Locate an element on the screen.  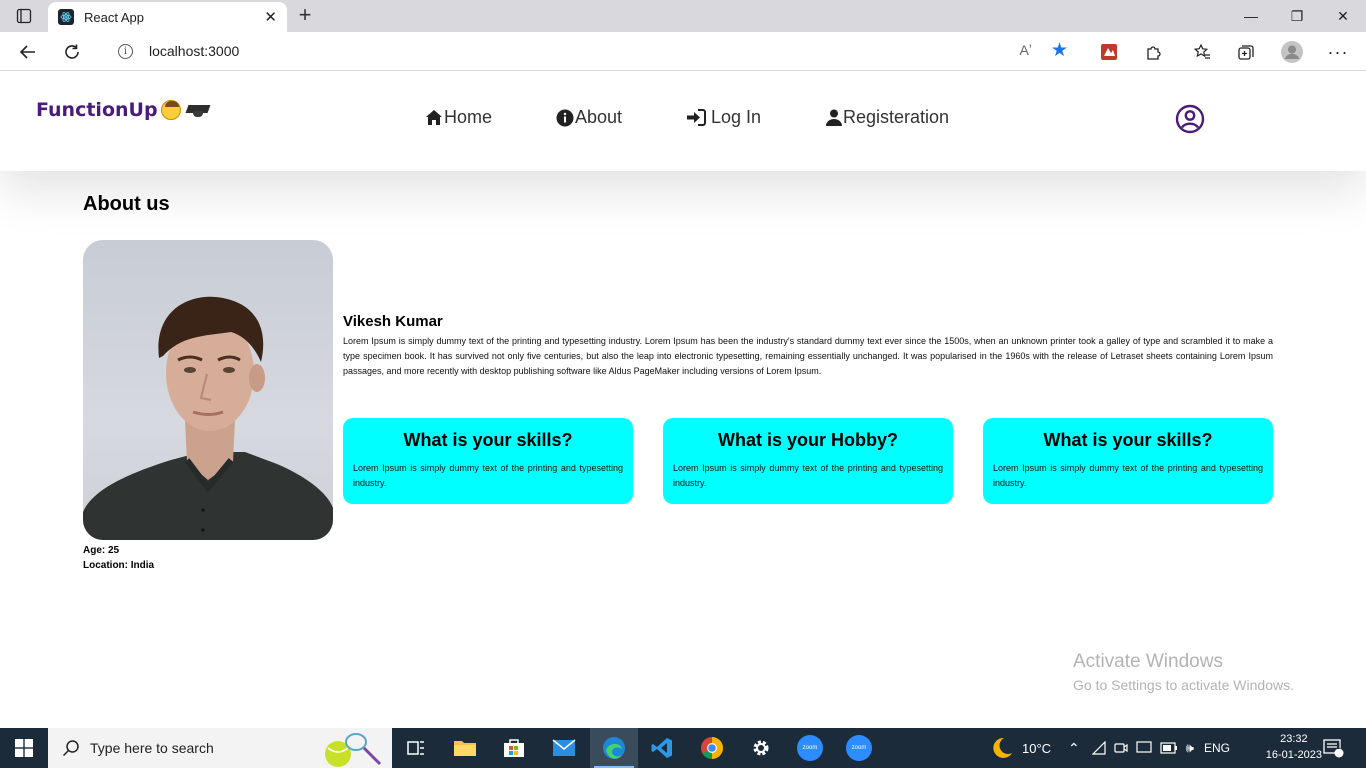
favorites-button is located at coordinates (1202, 52).